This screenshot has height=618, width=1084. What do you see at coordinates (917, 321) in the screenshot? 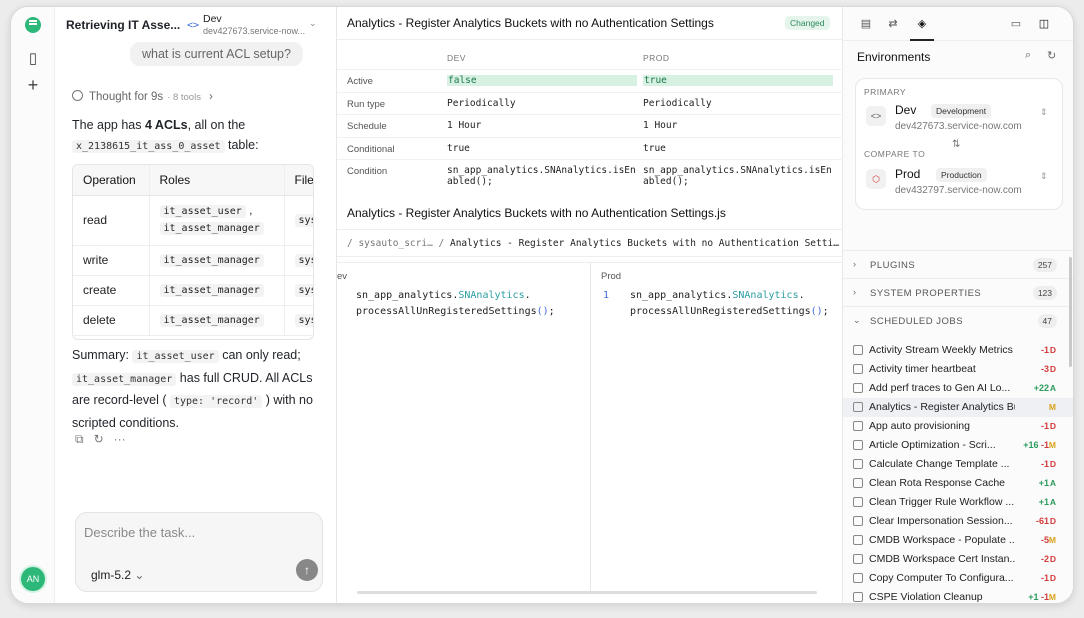
I see `group-label: SCHEDULED JOBS` at bounding box center [917, 321].